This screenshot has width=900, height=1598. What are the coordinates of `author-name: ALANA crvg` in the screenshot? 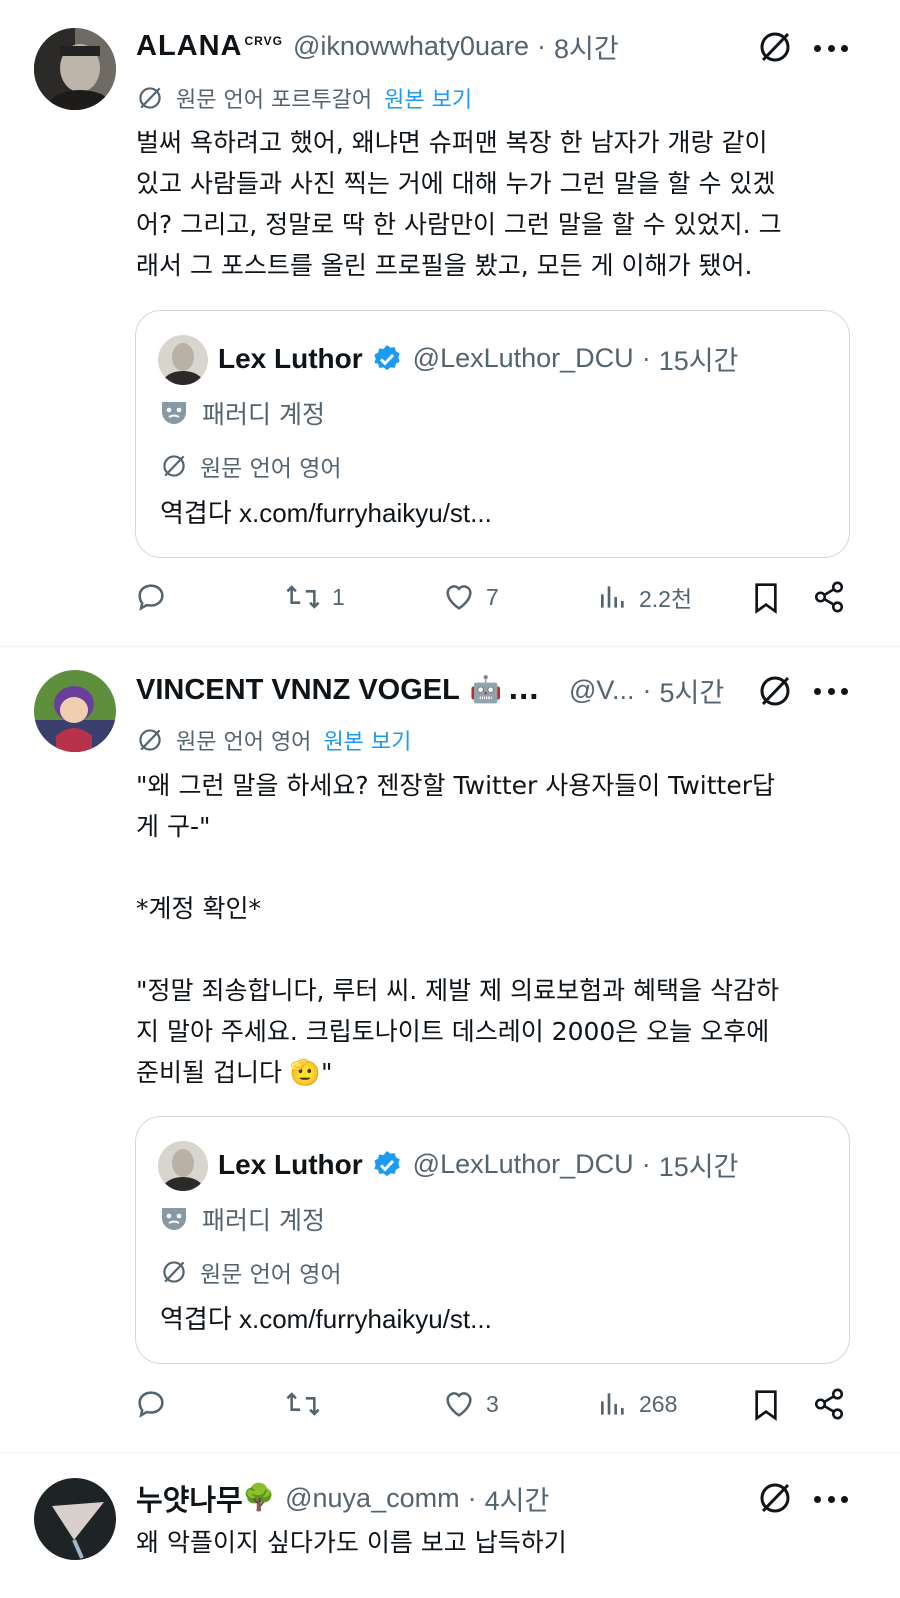 It's located at (209, 46).